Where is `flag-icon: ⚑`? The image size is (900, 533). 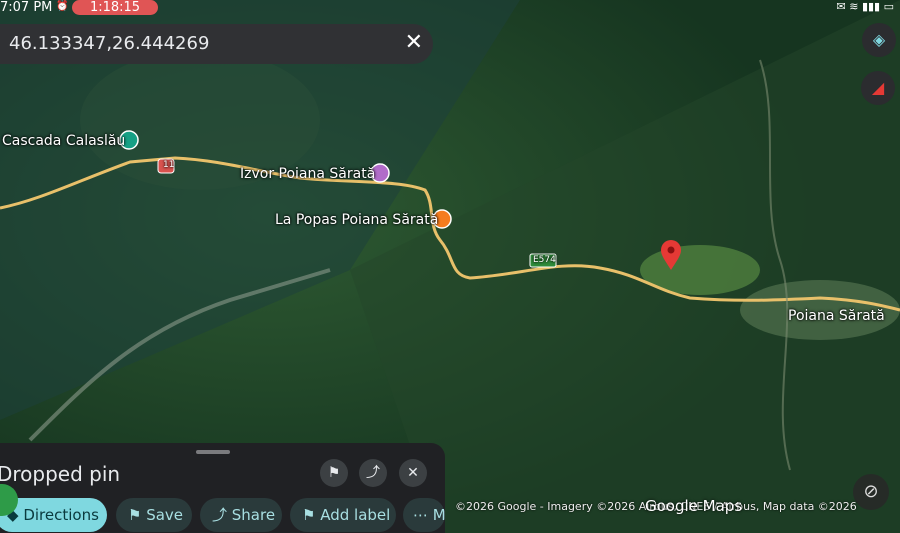 flag-icon: ⚑ is located at coordinates (311, 515).